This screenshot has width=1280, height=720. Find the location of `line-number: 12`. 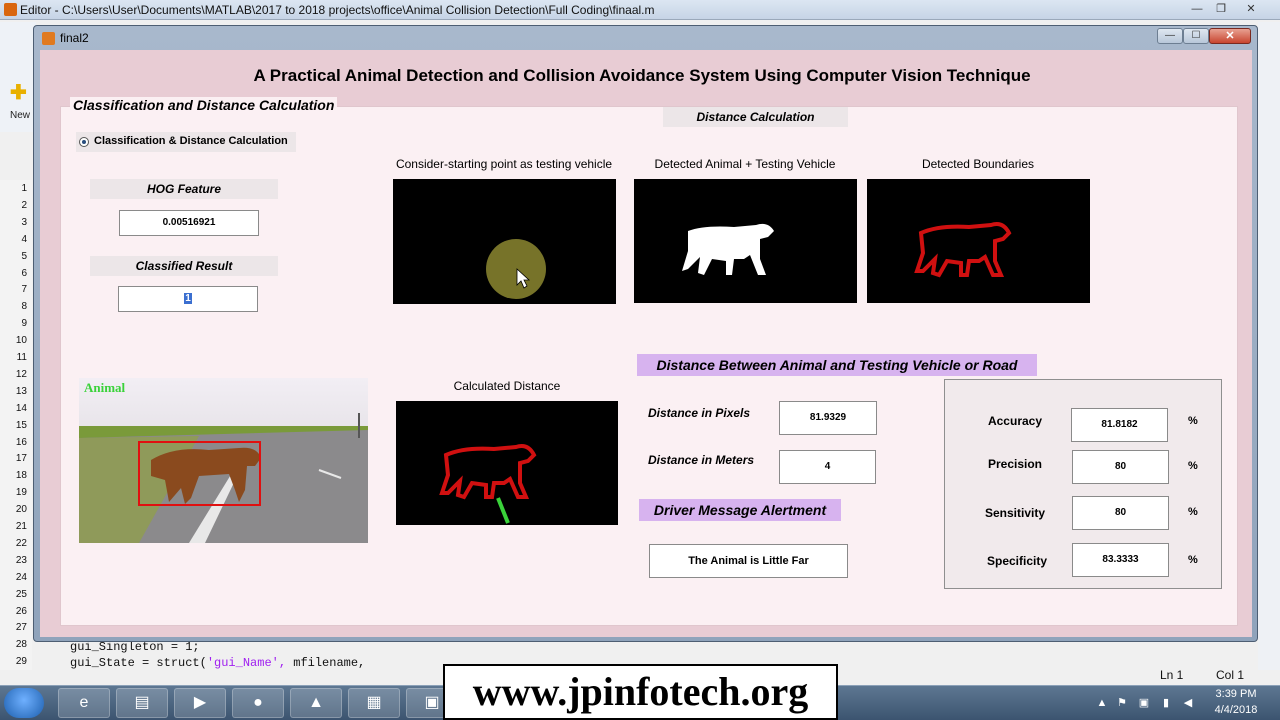

line-number: 12 is located at coordinates (21, 374).